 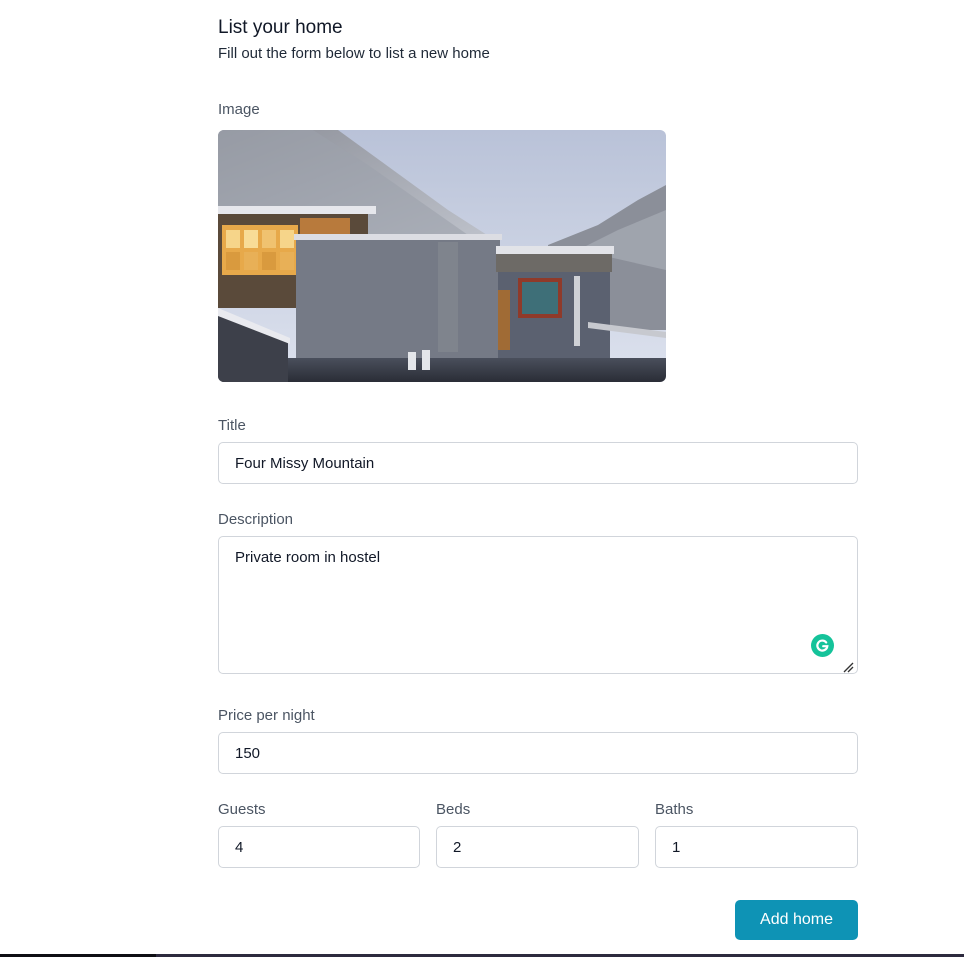 What do you see at coordinates (756, 847) in the screenshot?
I see `baths-input` at bounding box center [756, 847].